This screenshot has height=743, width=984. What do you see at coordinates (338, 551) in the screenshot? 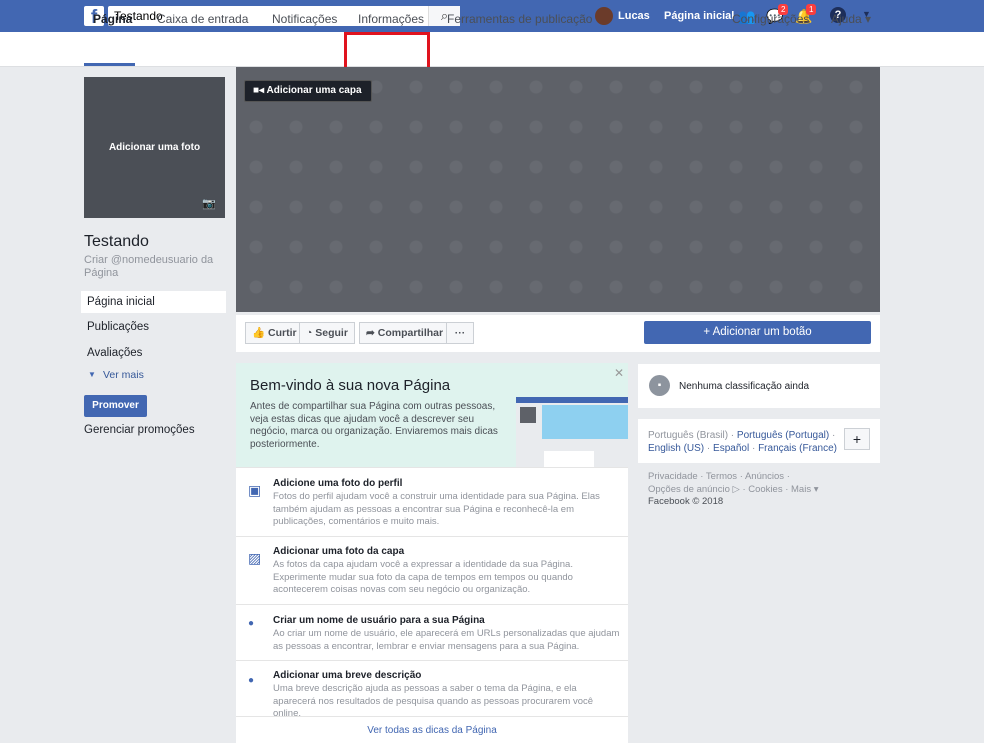
I see `tip-title: Adicionar uma foto da capa` at bounding box center [338, 551].